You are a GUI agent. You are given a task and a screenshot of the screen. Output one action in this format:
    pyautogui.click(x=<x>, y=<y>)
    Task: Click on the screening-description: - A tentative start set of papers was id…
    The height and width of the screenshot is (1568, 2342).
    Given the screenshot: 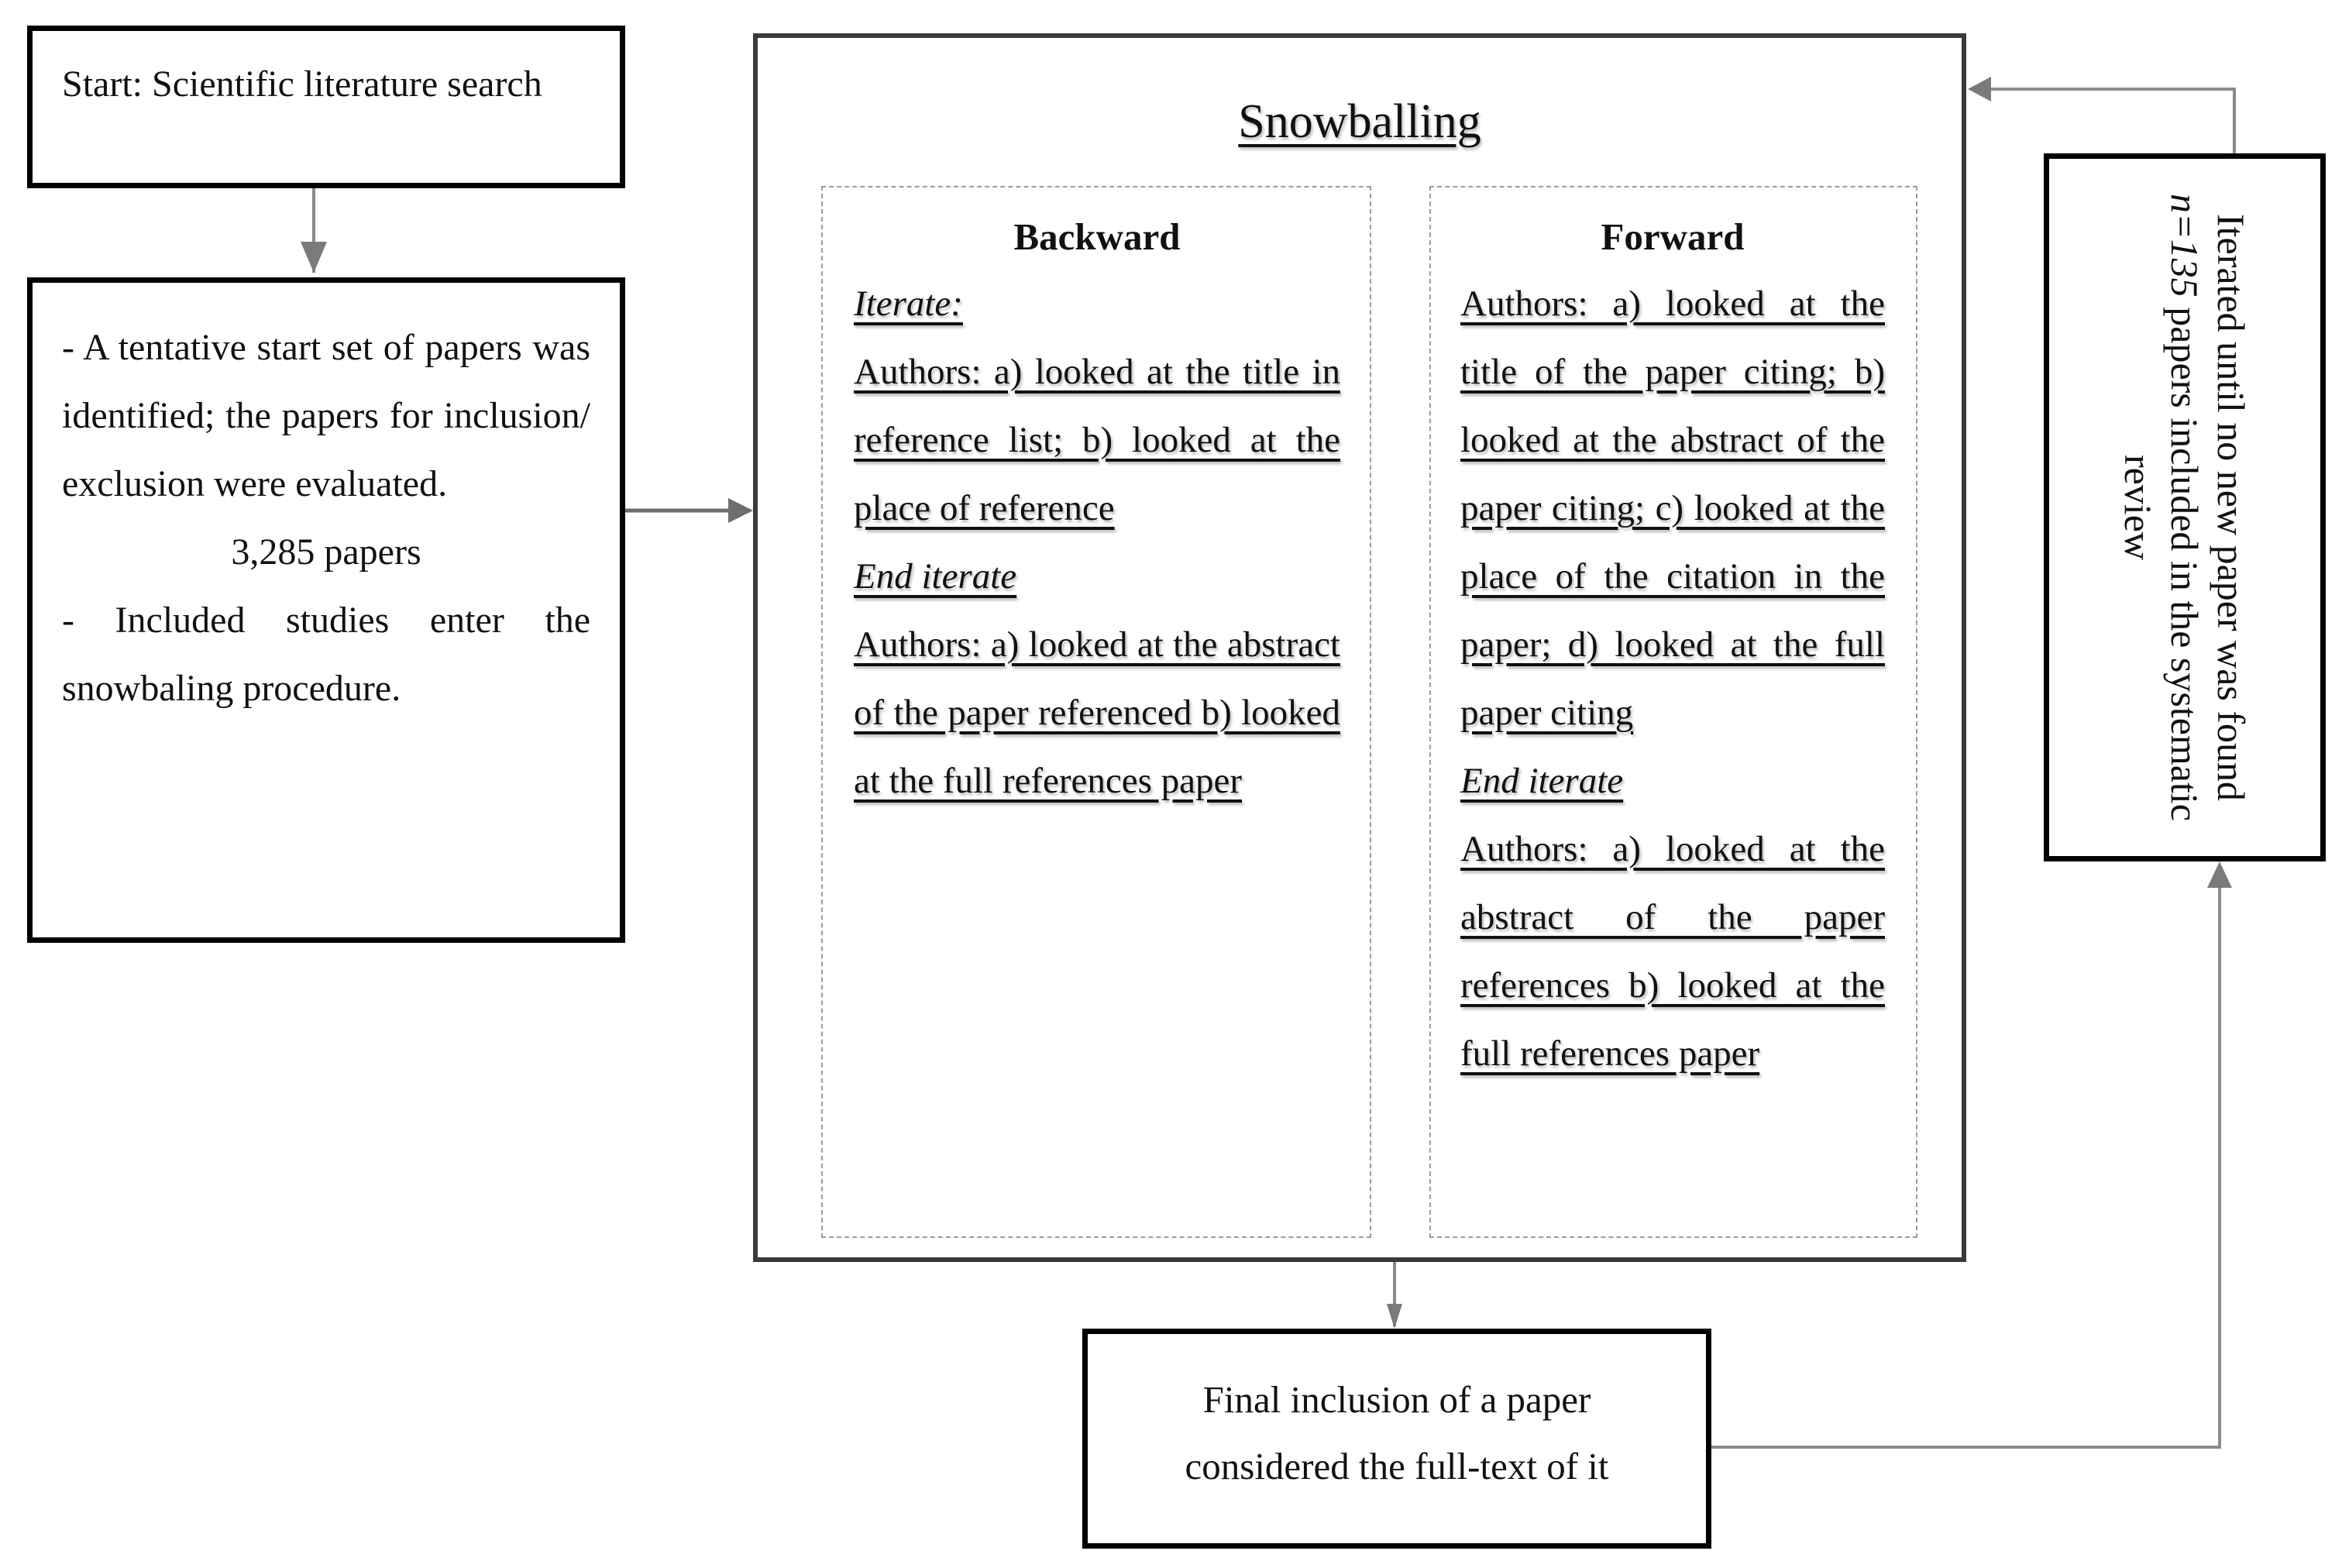 What is the action you would take?
    pyautogui.click(x=326, y=415)
    